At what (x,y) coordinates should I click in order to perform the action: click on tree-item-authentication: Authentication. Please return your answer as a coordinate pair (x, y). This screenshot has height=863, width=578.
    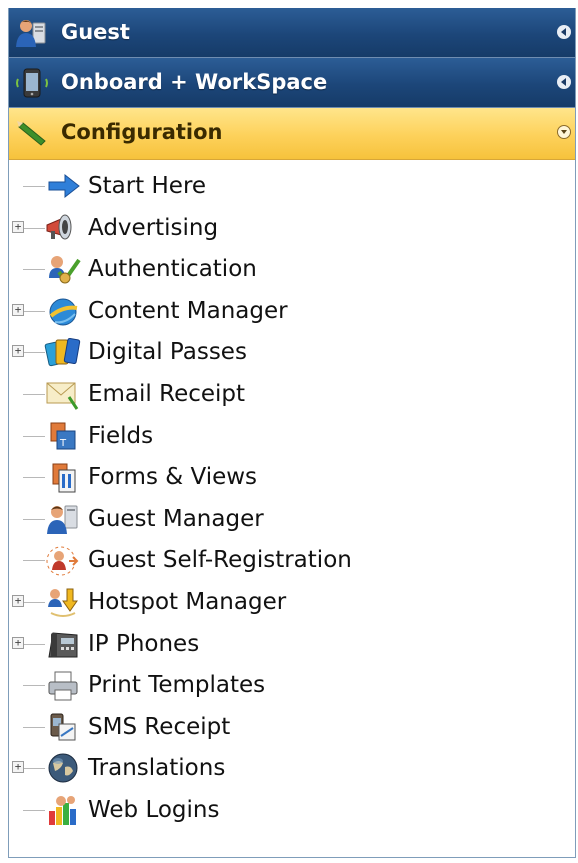
    Looking at the image, I should click on (292, 269).